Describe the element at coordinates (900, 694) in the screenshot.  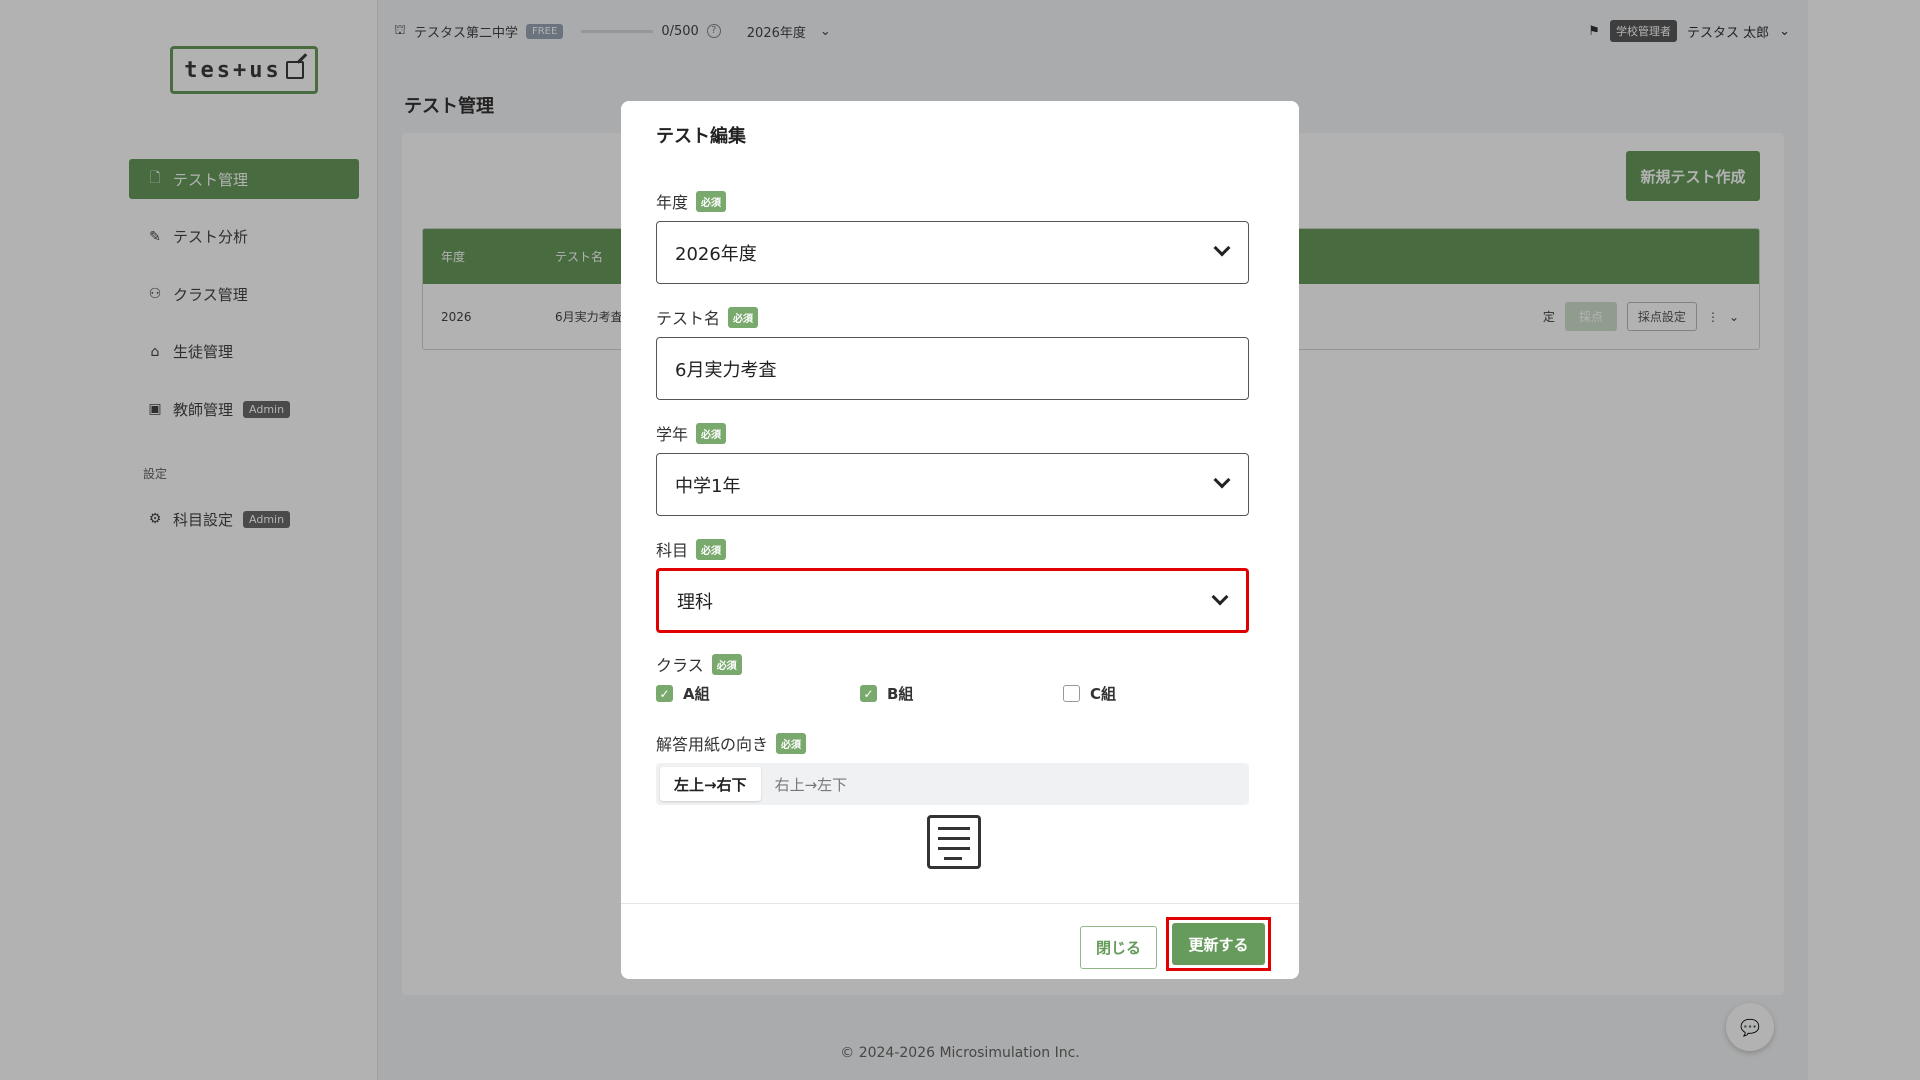
I see `class-checkbox-label: B組` at that location.